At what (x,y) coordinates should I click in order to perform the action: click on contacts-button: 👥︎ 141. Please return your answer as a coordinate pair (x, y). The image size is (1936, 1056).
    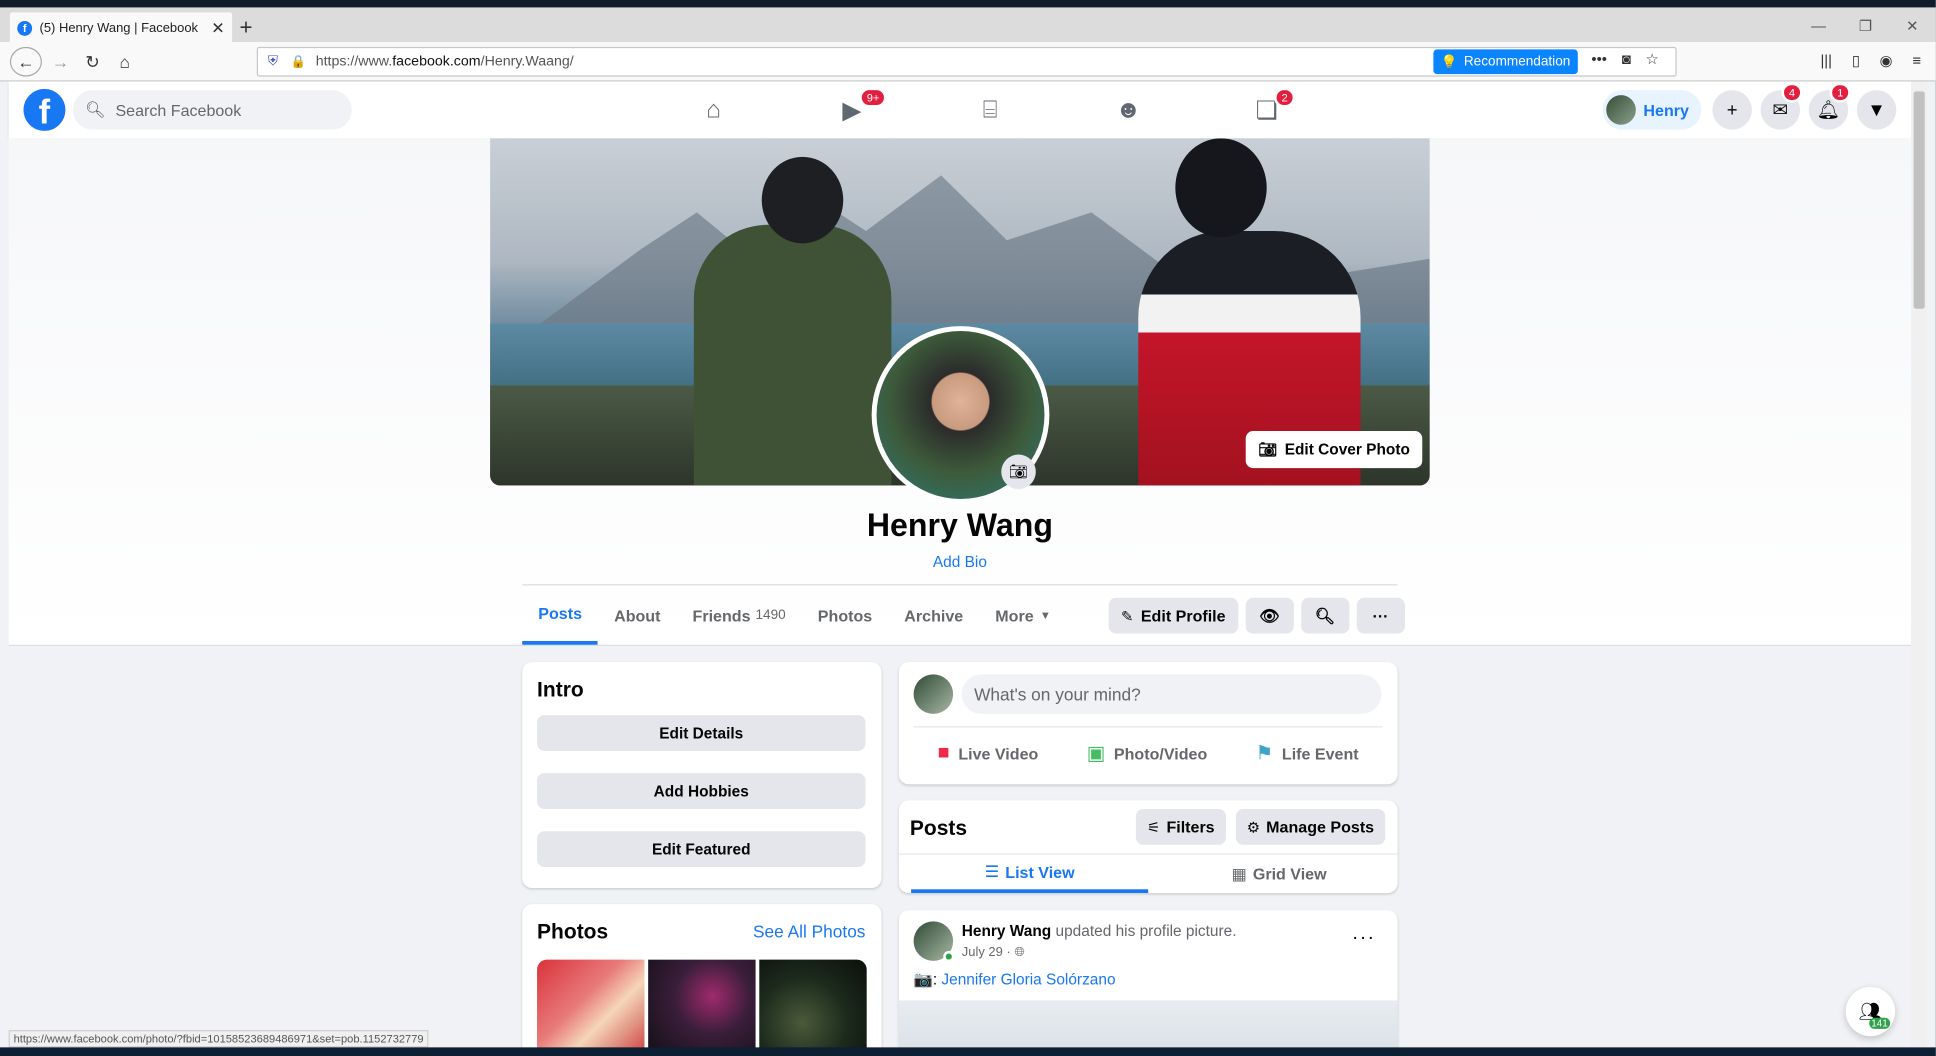
    Looking at the image, I should click on (1870, 1011).